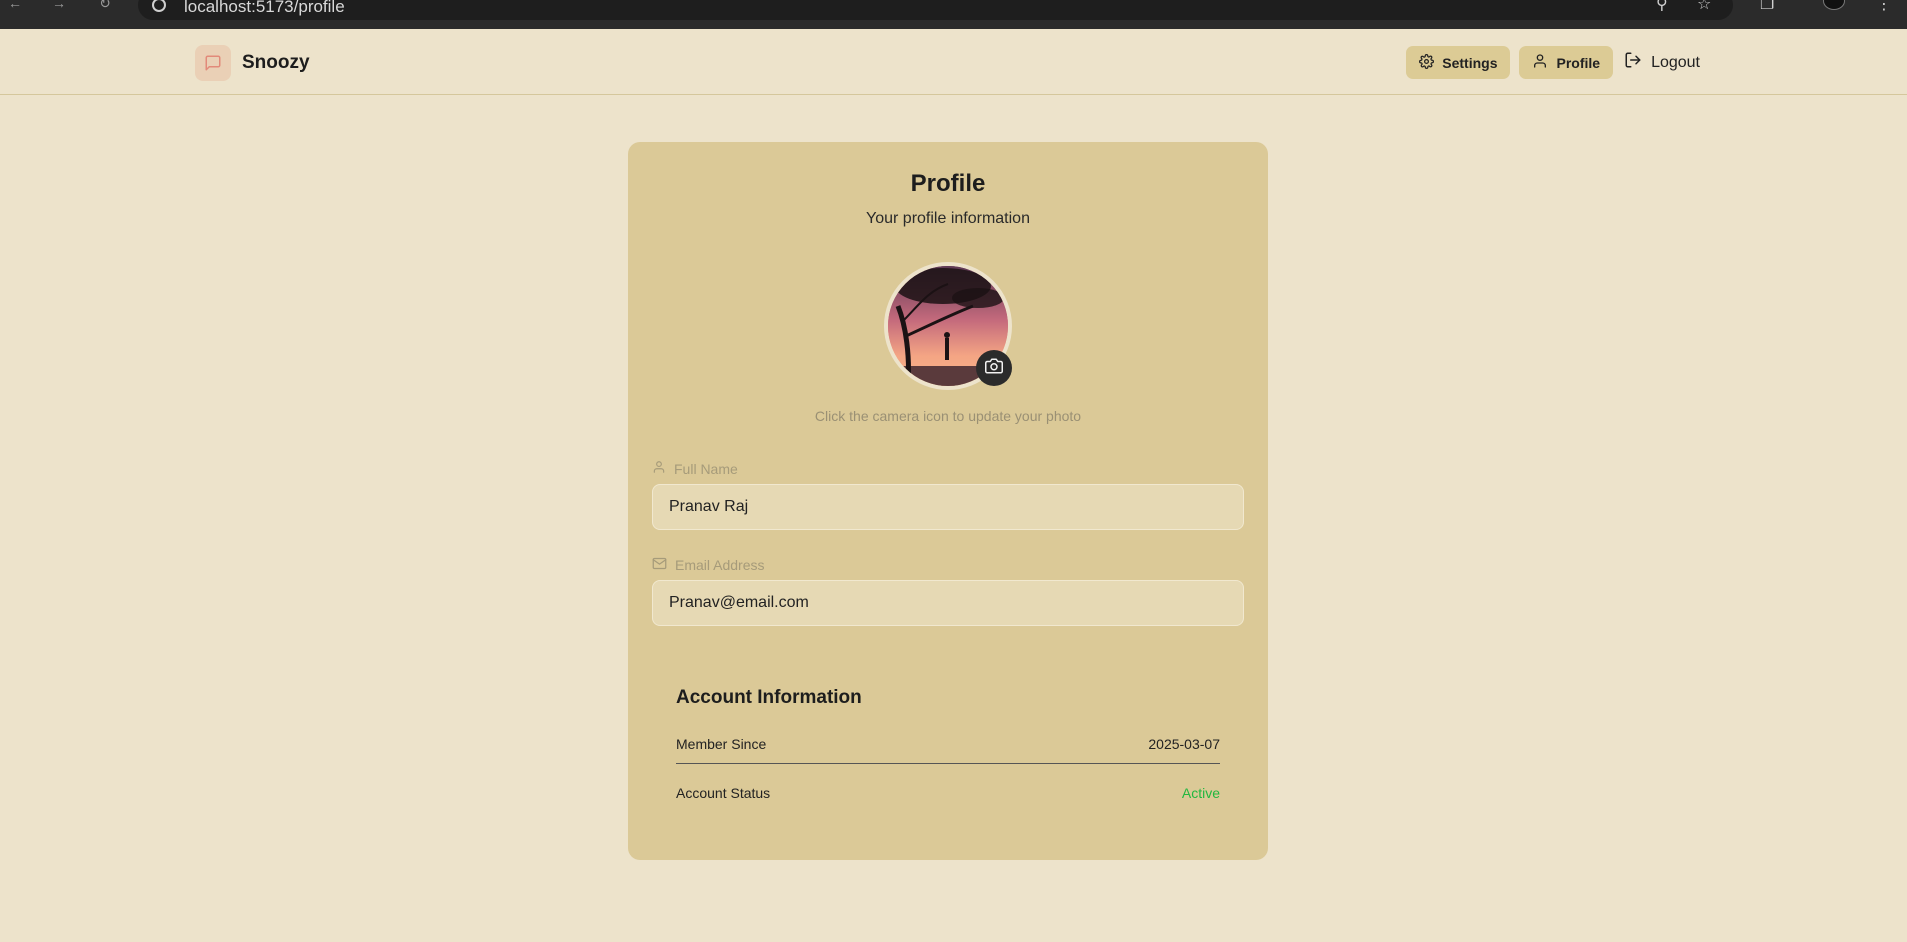 The width and height of the screenshot is (1907, 942). I want to click on app-header: Snoozy Settings Profile Logout, so click(953, 62).